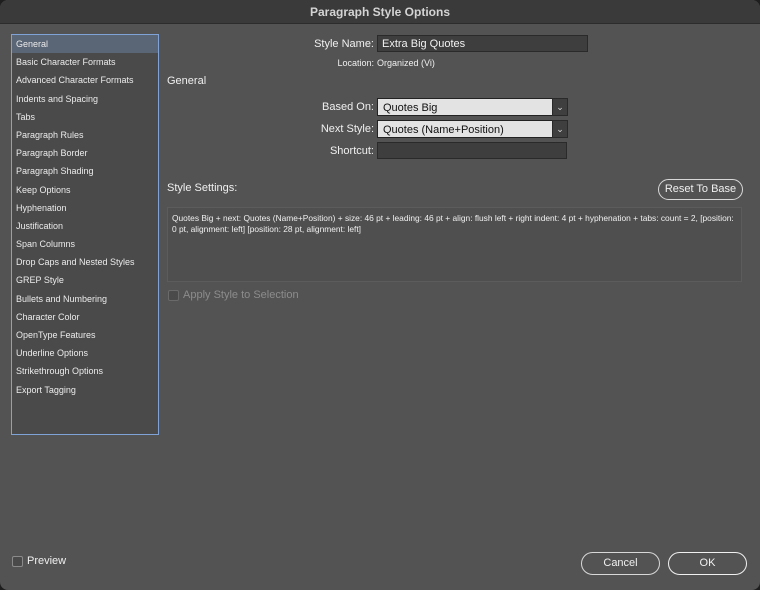 The width and height of the screenshot is (760, 590). What do you see at coordinates (241, 295) in the screenshot?
I see `apply-style-label: Apply Style to Selection` at bounding box center [241, 295].